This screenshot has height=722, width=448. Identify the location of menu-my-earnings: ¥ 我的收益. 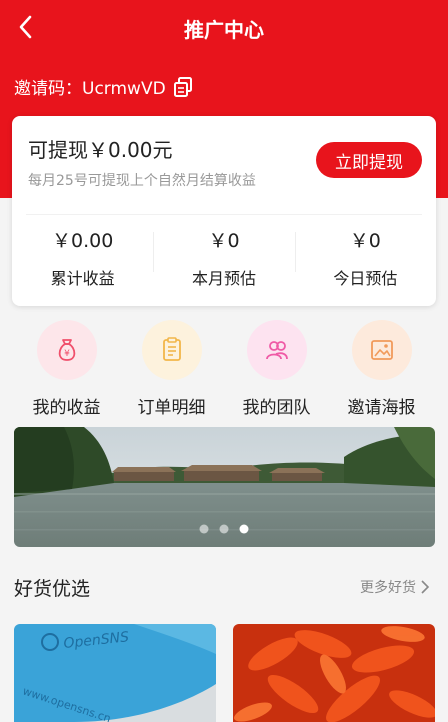
(66, 369).